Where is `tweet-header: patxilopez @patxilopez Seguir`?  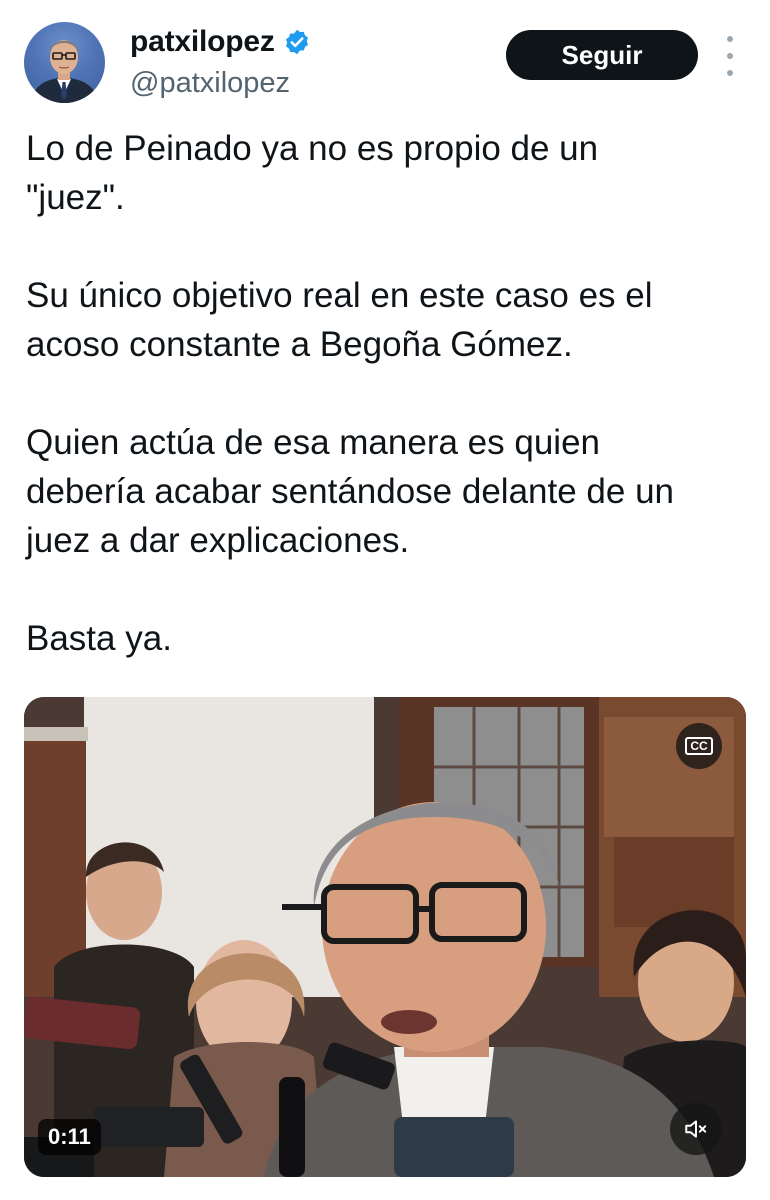
tweet-header: patxilopez @patxilopez Seguir is located at coordinates (385, 55).